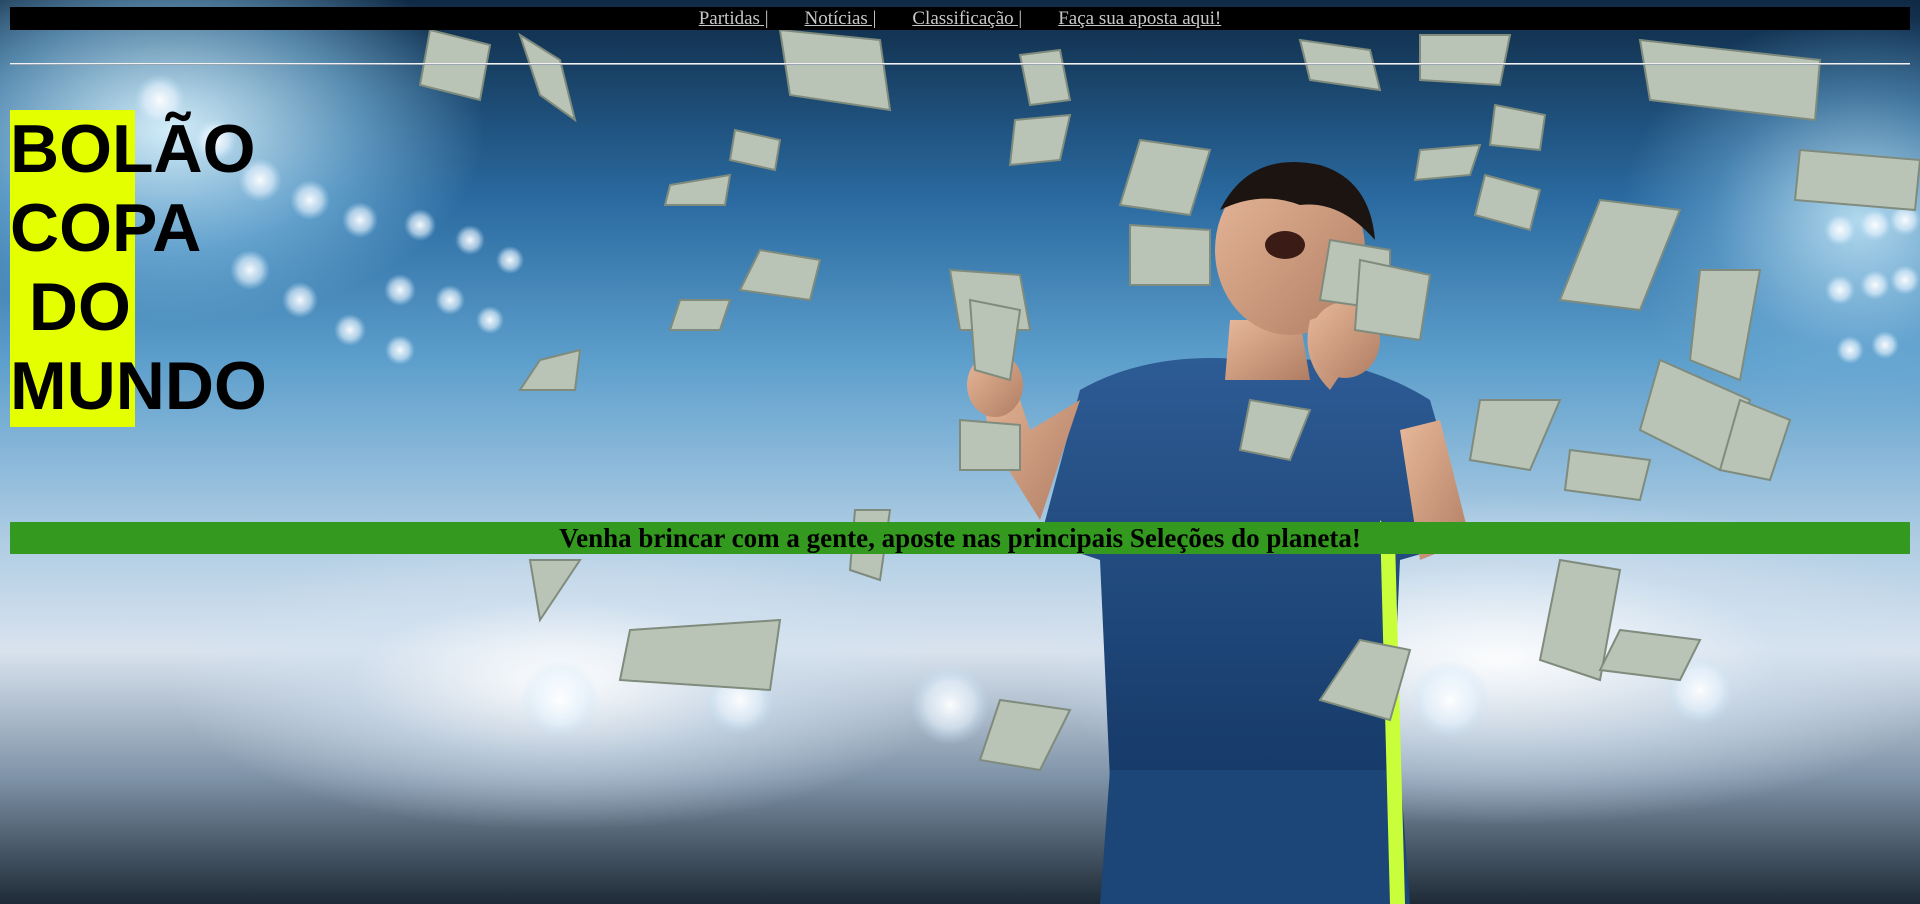 The height and width of the screenshot is (904, 1920). Describe the element at coordinates (841, 18) in the screenshot. I see `nav-link-noticias: Notícias |` at that location.